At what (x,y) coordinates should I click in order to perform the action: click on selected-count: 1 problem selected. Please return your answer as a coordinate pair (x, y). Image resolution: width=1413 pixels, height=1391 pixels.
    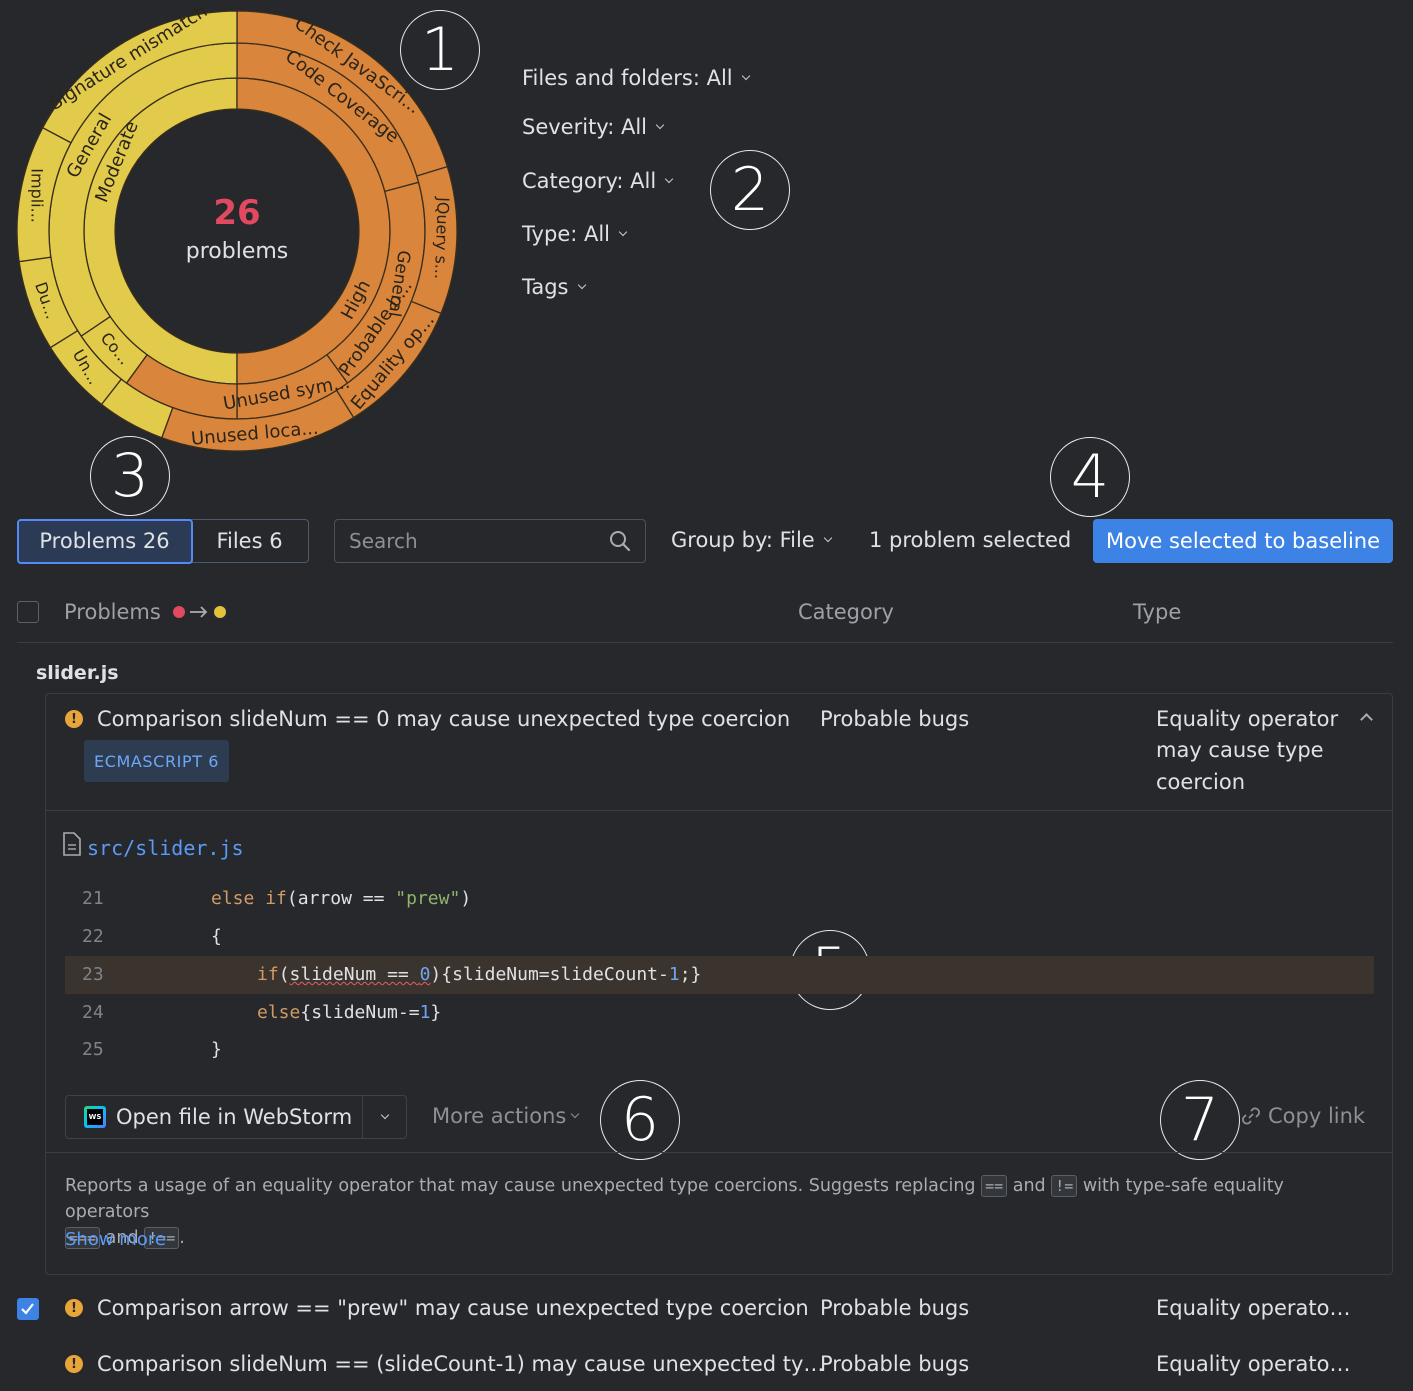
    Looking at the image, I should click on (970, 540).